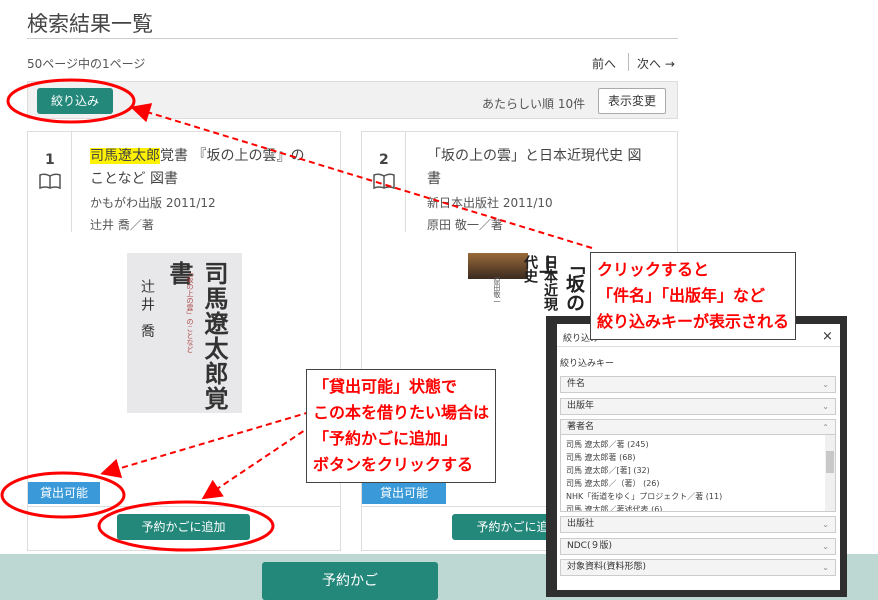 The image size is (878, 600). I want to click on chevron-up-icon: ⌃, so click(825, 427).